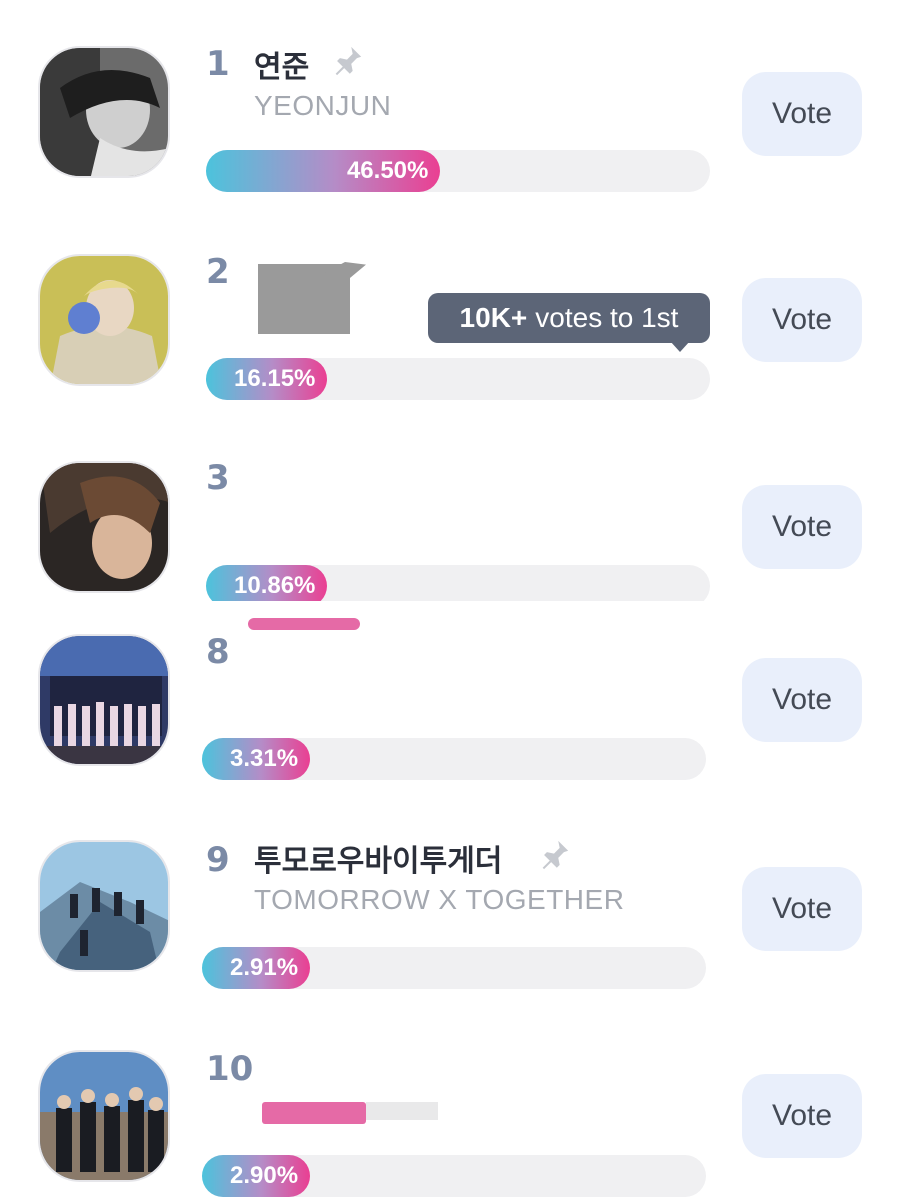 Image resolution: width=900 pixels, height=1200 pixels. Describe the element at coordinates (378, 861) in the screenshot. I see `artist-name: 투모로우바이투게더` at that location.